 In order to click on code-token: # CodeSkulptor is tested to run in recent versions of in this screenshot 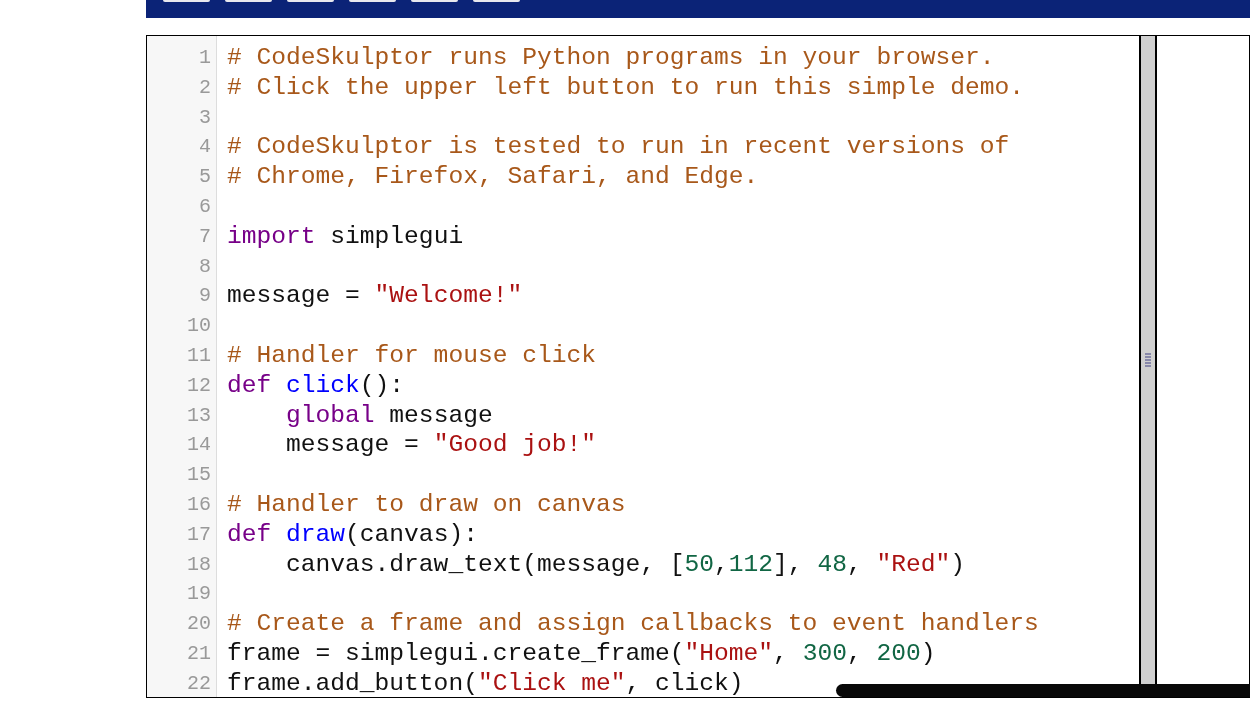, I will do `click(618, 147)`.